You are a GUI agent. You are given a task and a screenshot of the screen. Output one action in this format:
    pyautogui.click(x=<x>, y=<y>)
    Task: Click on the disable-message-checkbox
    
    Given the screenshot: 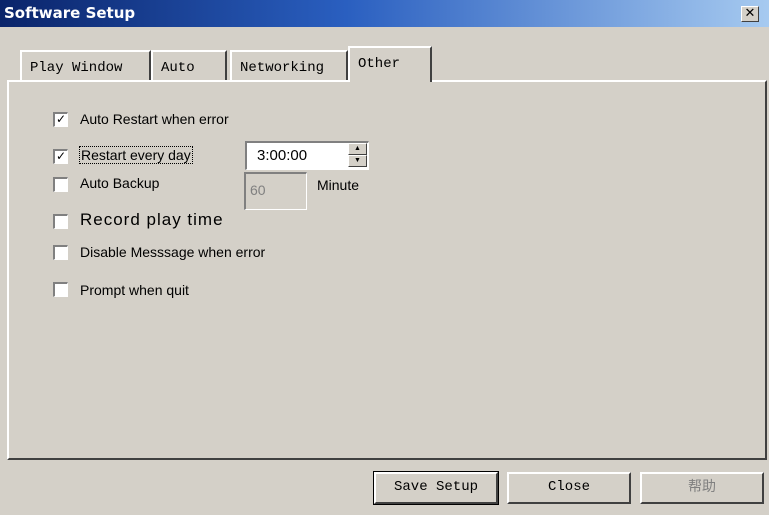 What is the action you would take?
    pyautogui.click(x=60, y=252)
    